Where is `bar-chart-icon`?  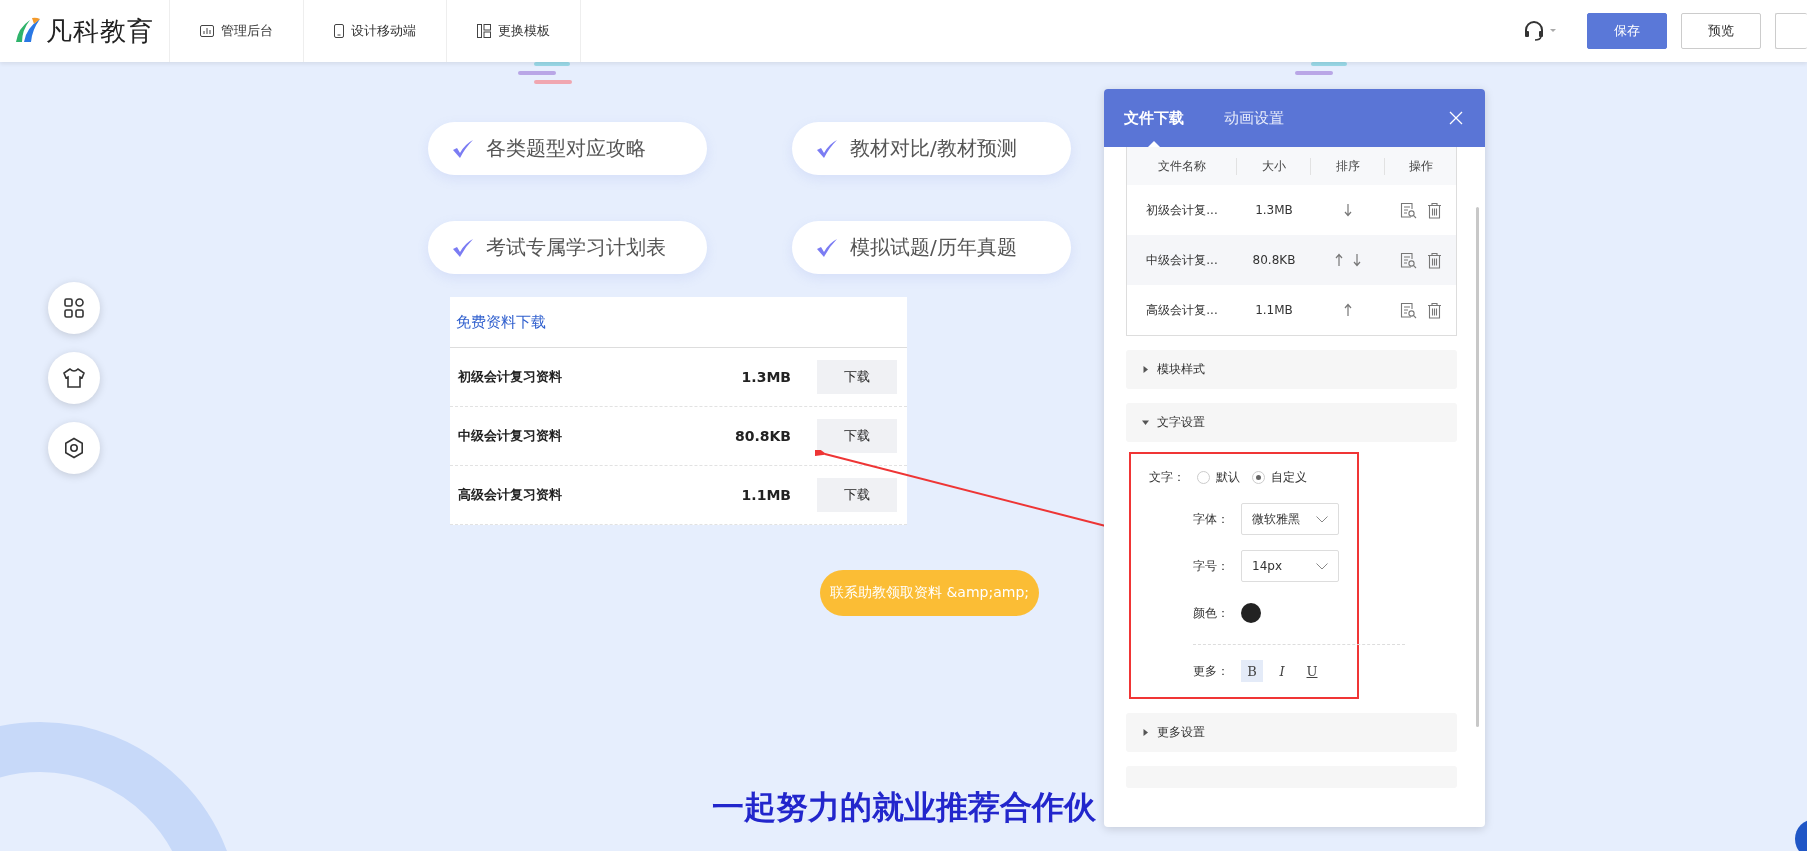
bar-chart-icon is located at coordinates (207, 31).